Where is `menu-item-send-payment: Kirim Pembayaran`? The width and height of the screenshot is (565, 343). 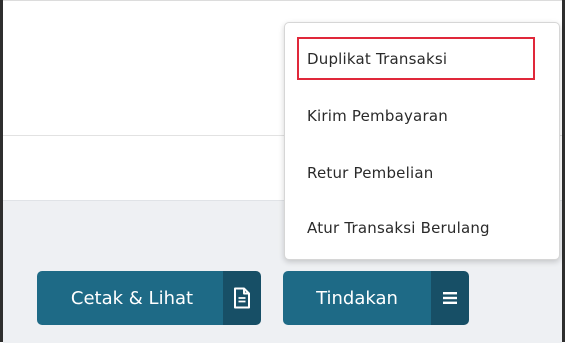 menu-item-send-payment: Kirim Pembayaran is located at coordinates (377, 116).